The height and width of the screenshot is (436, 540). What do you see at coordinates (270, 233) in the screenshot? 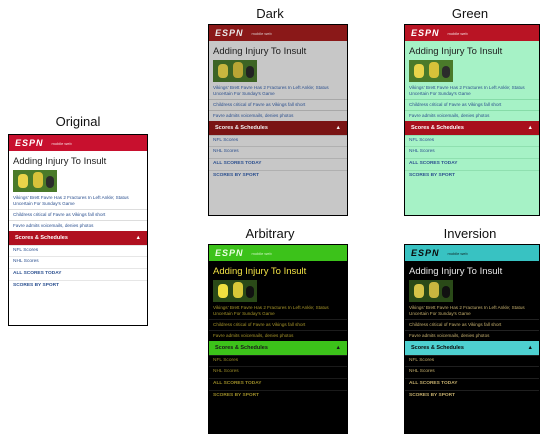
I see `label-arbitrary: Arbitrary` at bounding box center [270, 233].